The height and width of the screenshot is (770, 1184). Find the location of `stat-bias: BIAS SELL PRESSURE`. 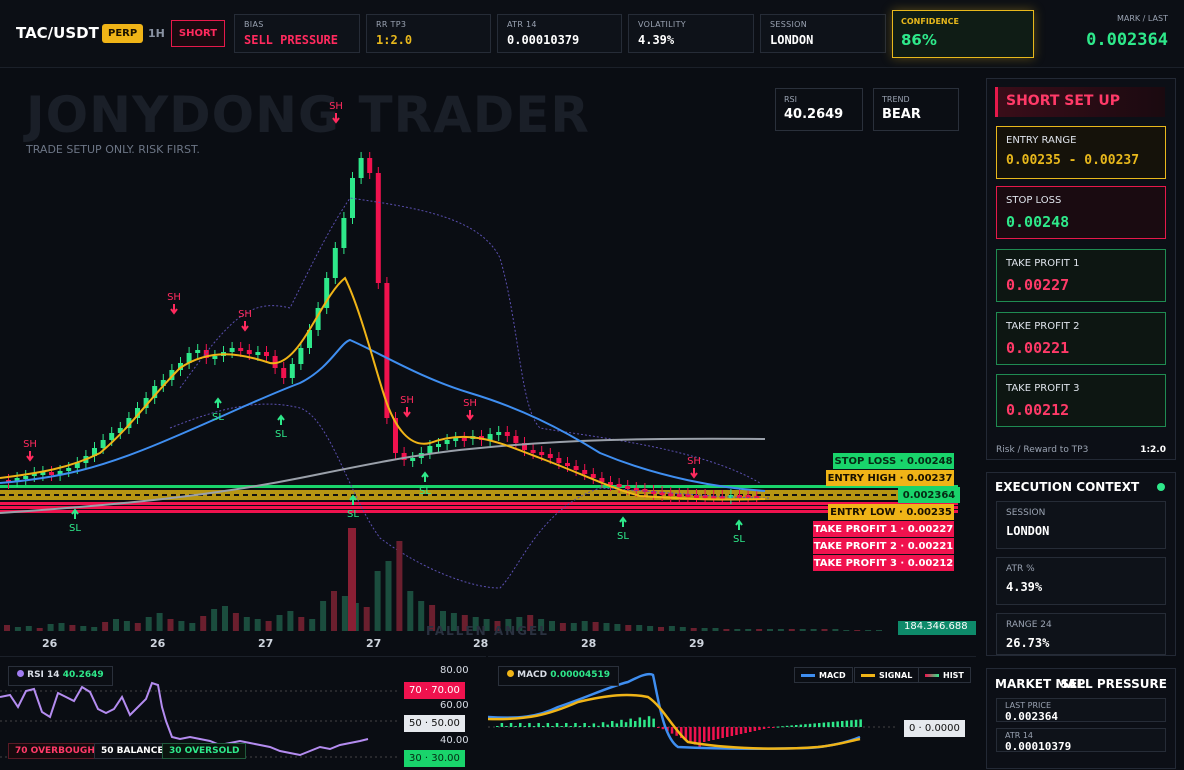

stat-bias: BIAS SELL PRESSURE is located at coordinates (297, 33).